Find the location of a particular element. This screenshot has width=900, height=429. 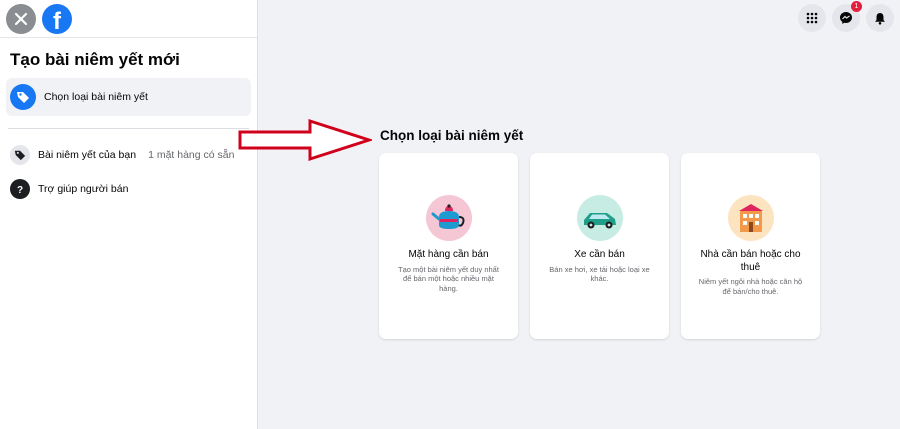

sidebar-item-label: Chọn loại bài niêm yết is located at coordinates (96, 97).